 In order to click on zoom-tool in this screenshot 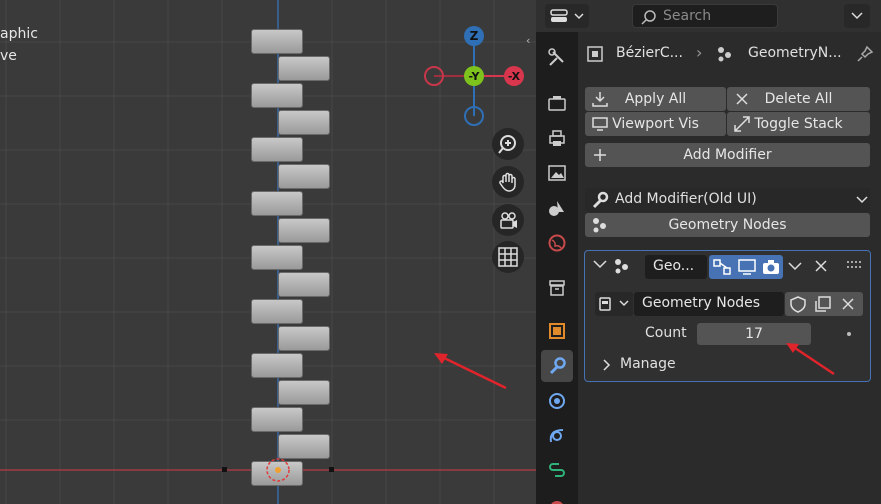, I will do `click(508, 144)`.